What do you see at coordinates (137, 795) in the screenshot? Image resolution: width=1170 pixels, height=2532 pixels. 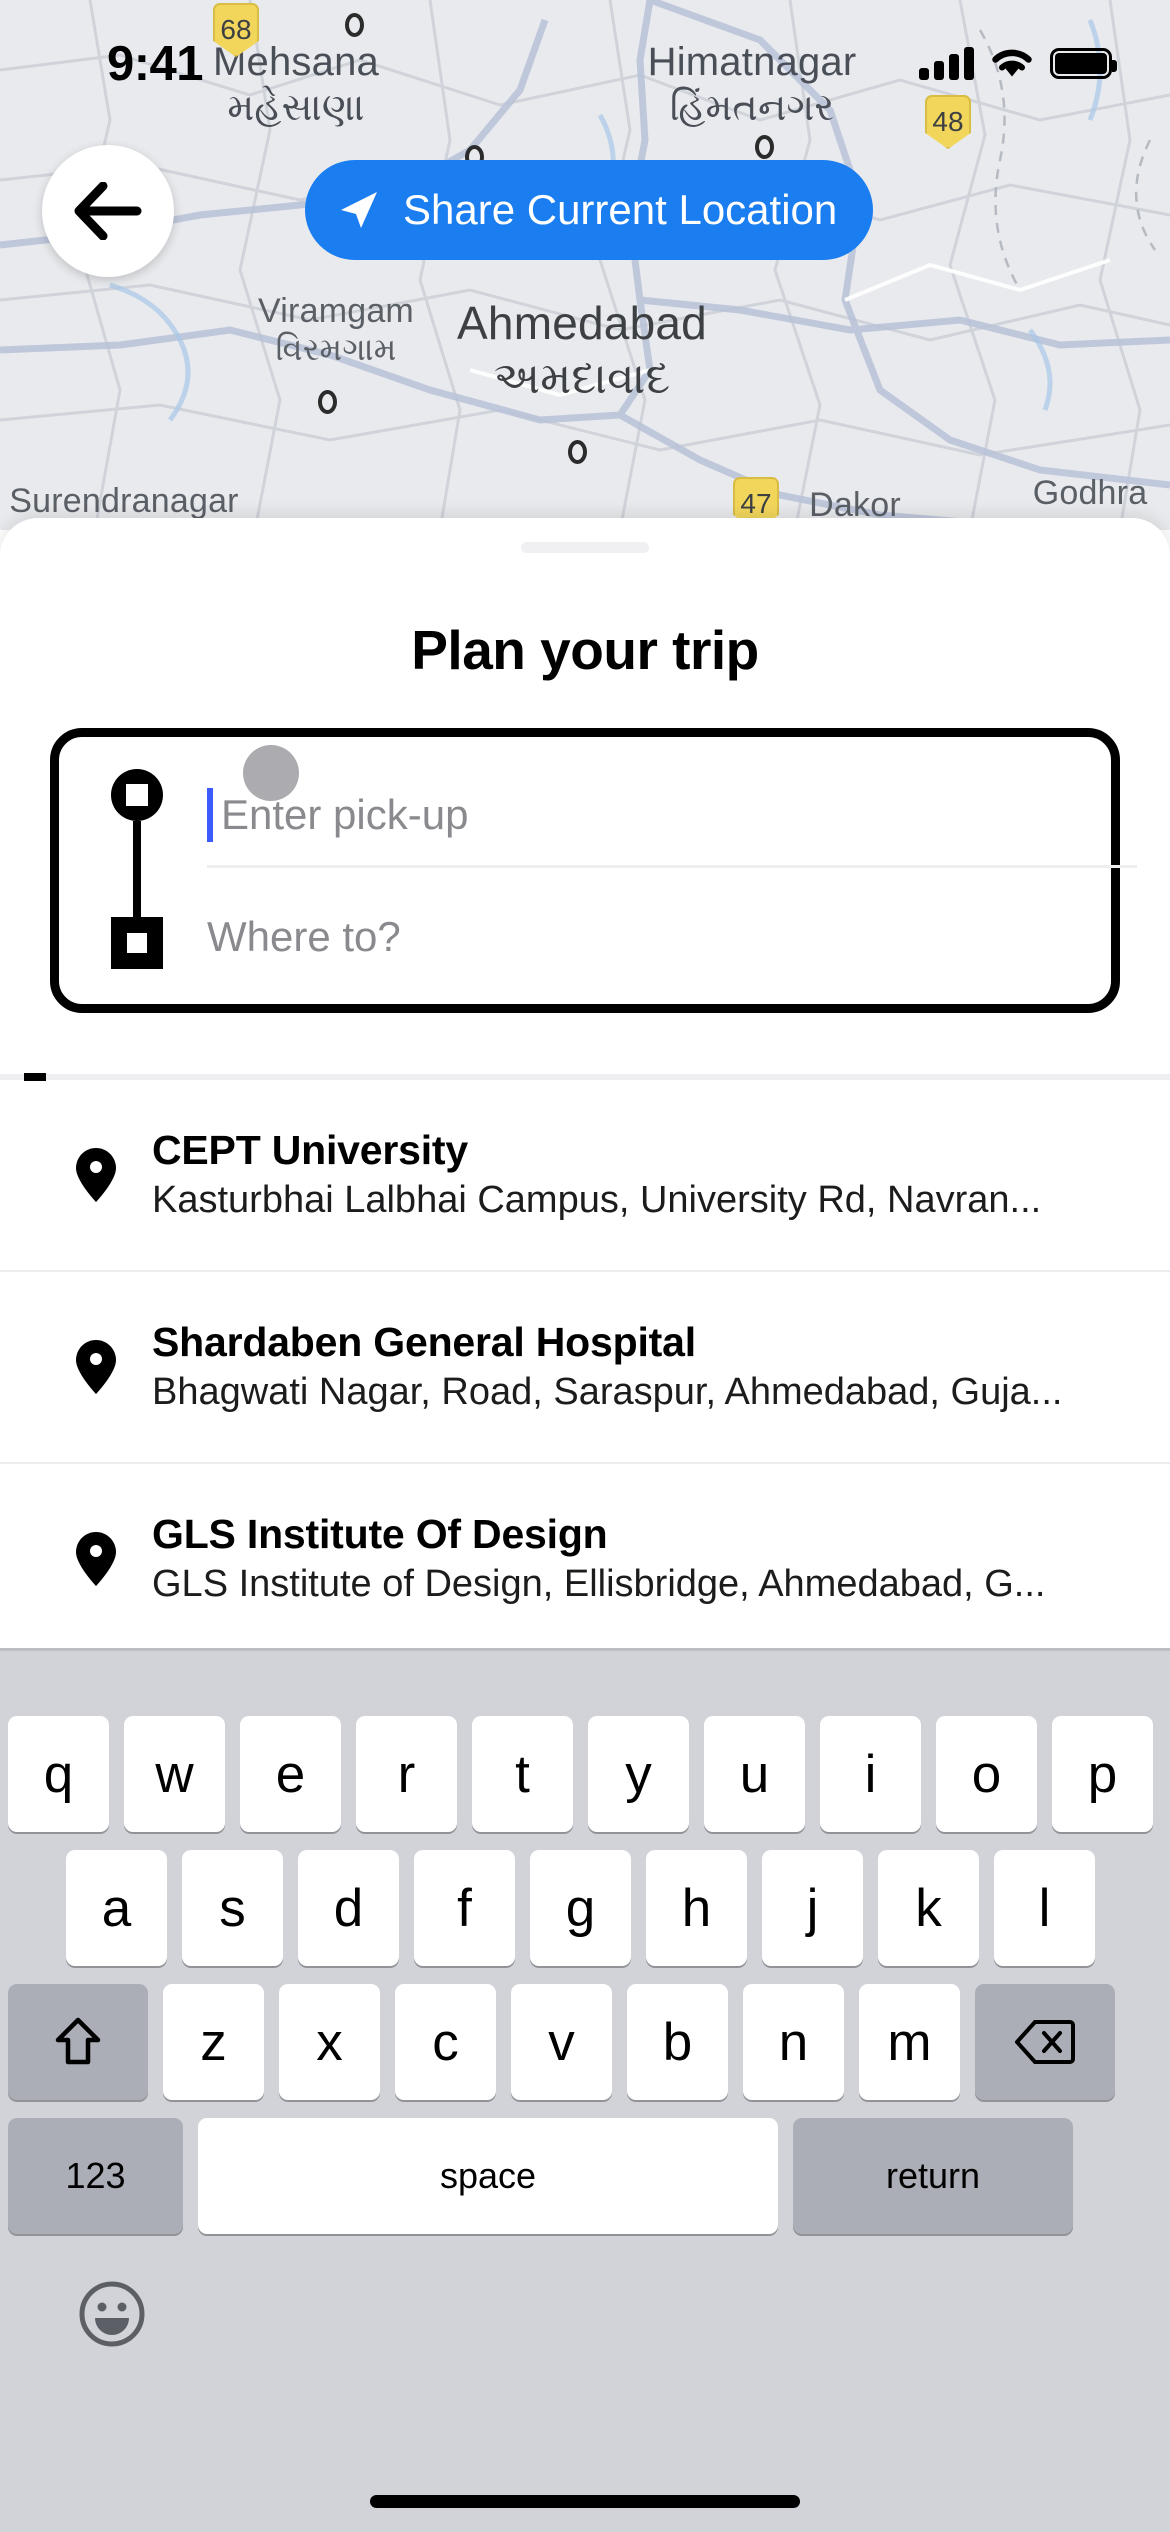 I see `pickup-circle-icon` at bounding box center [137, 795].